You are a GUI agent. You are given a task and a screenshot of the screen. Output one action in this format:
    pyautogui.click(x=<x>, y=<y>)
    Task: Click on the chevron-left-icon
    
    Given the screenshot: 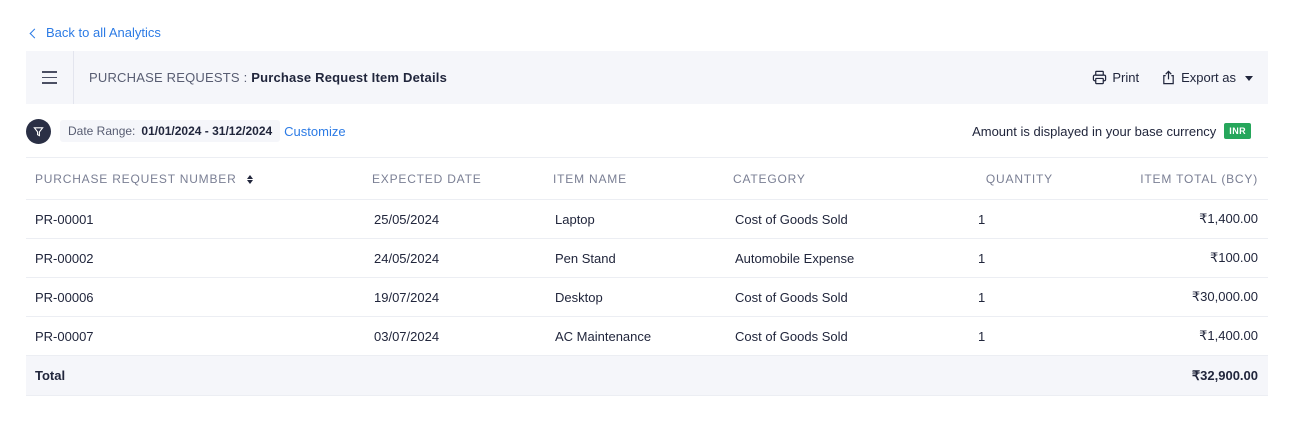 What is the action you would take?
    pyautogui.click(x=34, y=33)
    